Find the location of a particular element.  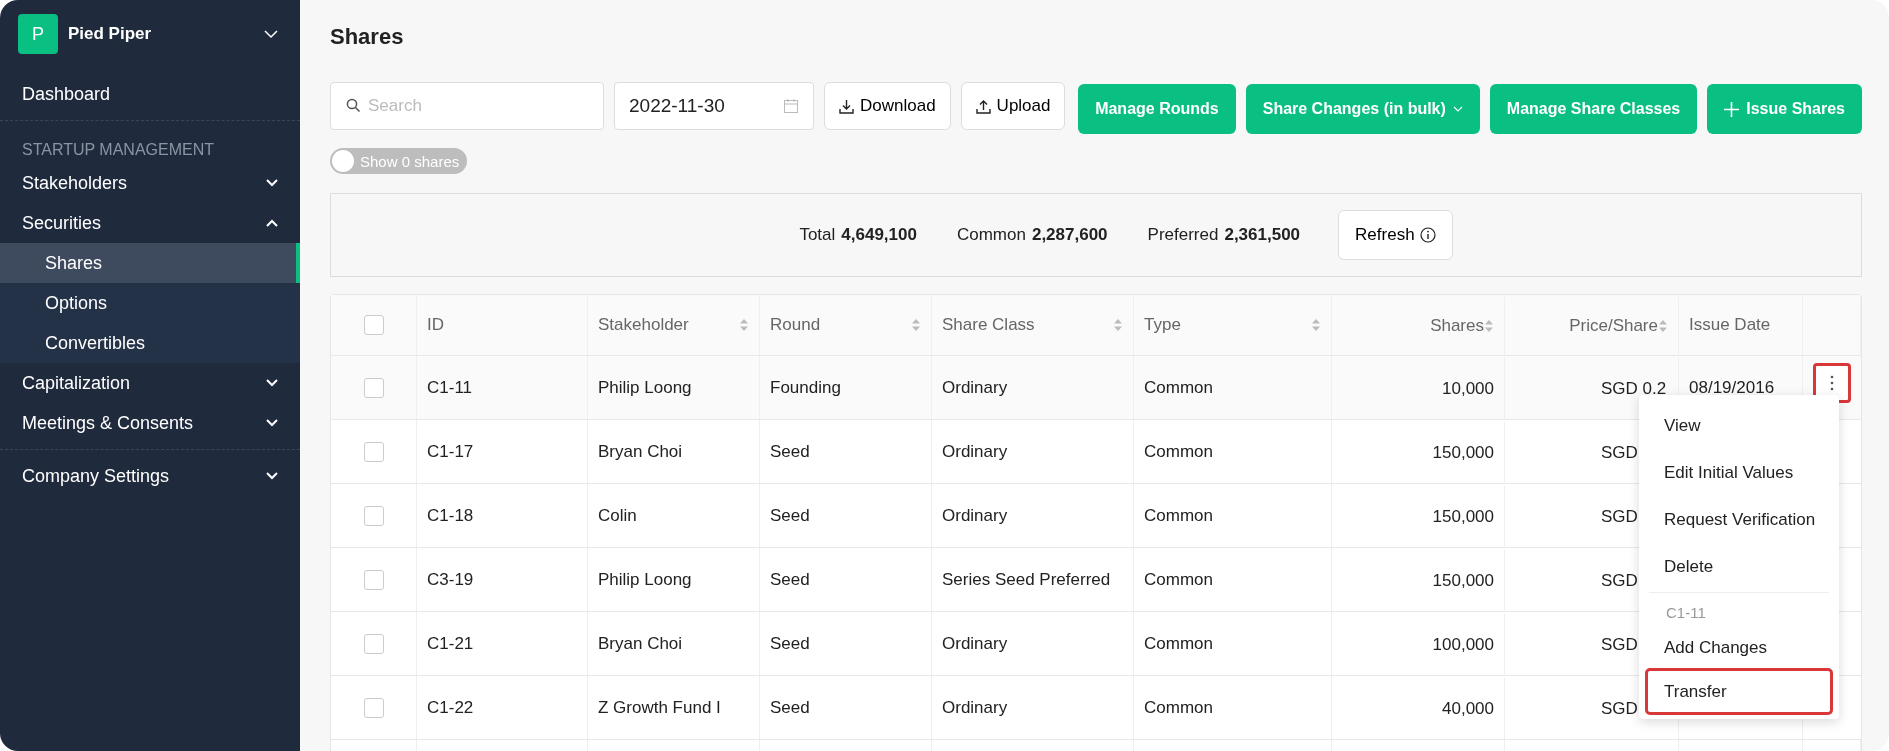

column-header: Stakeholder is located at coordinates (674, 325).